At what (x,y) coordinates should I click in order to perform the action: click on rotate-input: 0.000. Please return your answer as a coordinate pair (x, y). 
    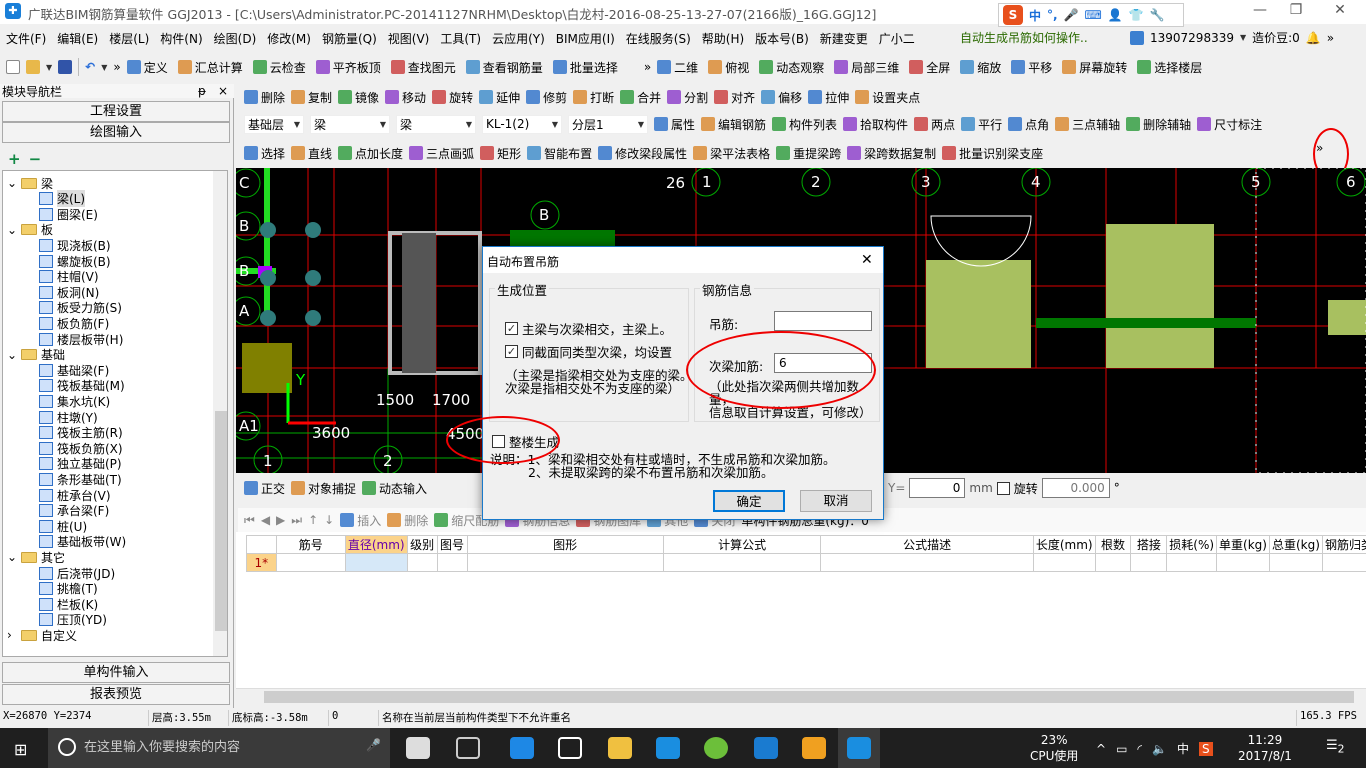
    Looking at the image, I should click on (1075, 488).